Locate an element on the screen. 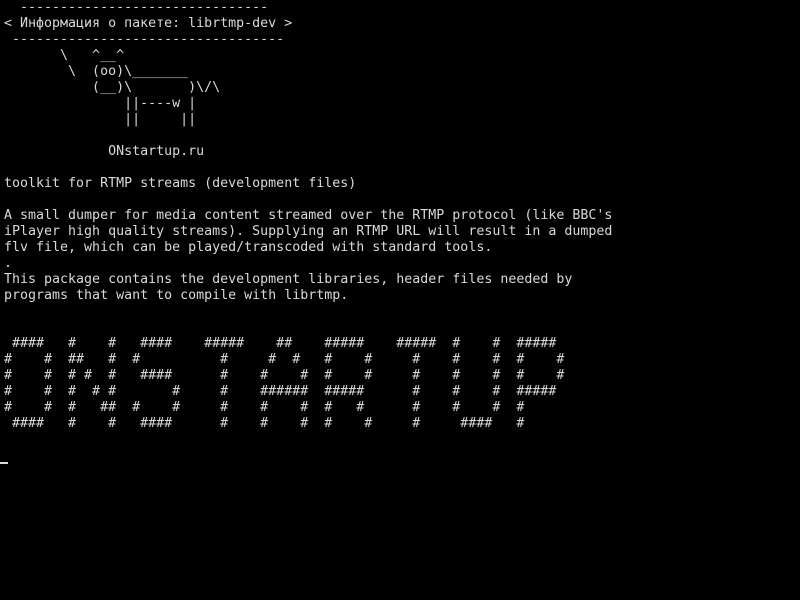 Image resolution: width=800 pixels, height=600 pixels. banner-art-line: # # ## # # # # # # # # # # # # is located at coordinates (284, 359).